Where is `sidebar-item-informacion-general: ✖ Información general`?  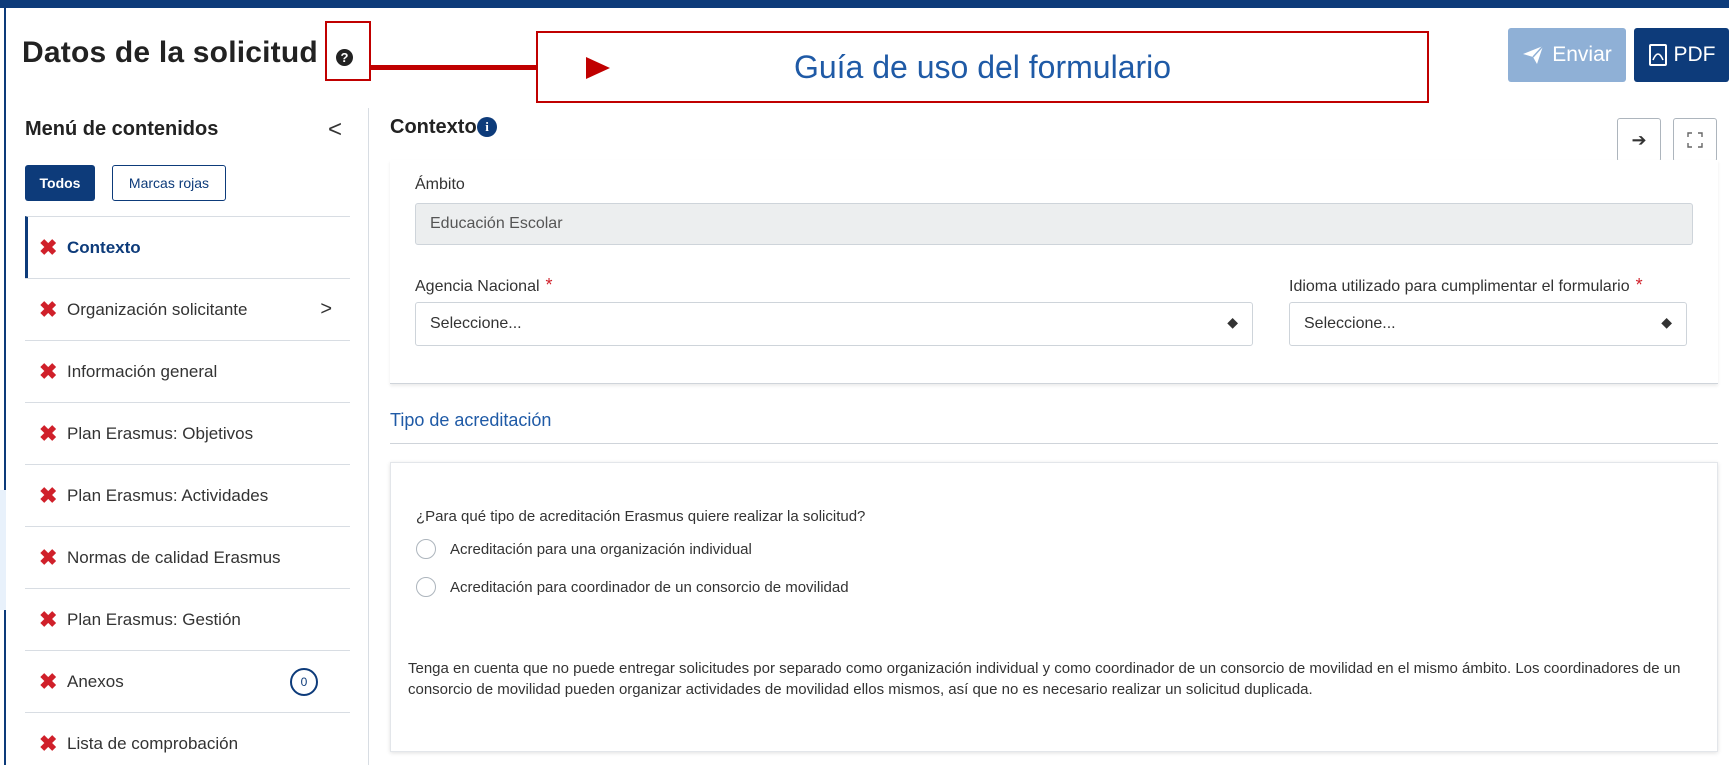 sidebar-item-informacion-general: ✖ Información general is located at coordinates (187, 371).